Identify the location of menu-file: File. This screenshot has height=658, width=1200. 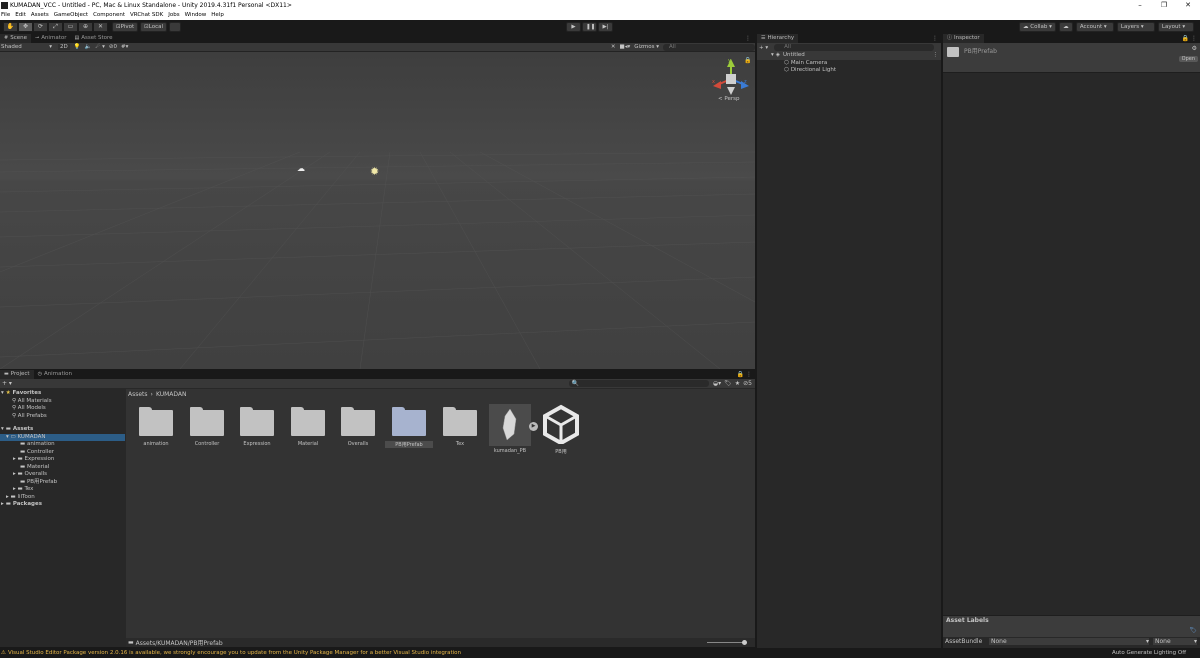
(5, 15).